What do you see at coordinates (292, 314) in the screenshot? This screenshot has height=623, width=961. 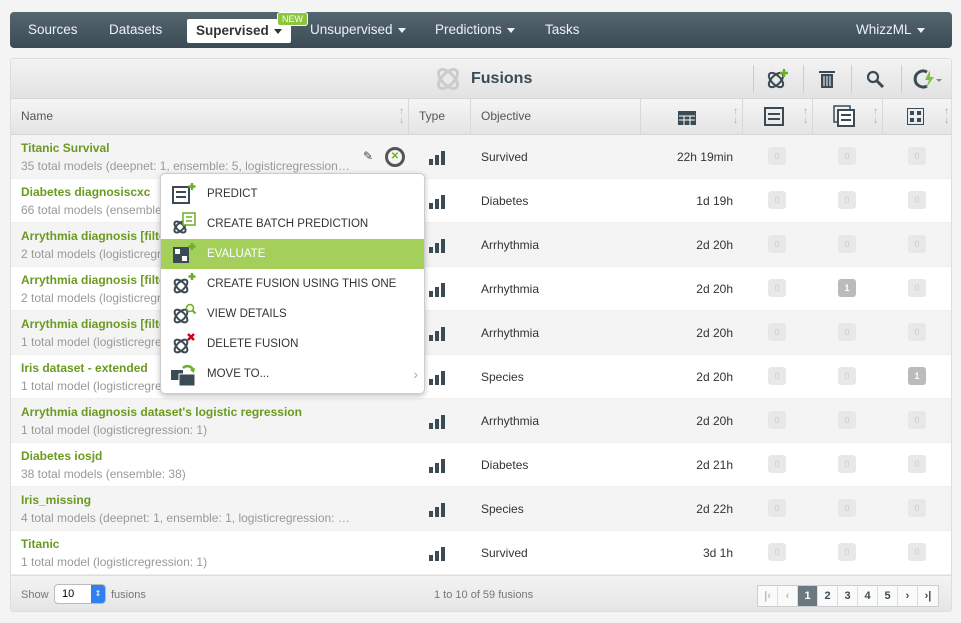 I see `menu-item-view-details: VIEW DETAILS` at bounding box center [292, 314].